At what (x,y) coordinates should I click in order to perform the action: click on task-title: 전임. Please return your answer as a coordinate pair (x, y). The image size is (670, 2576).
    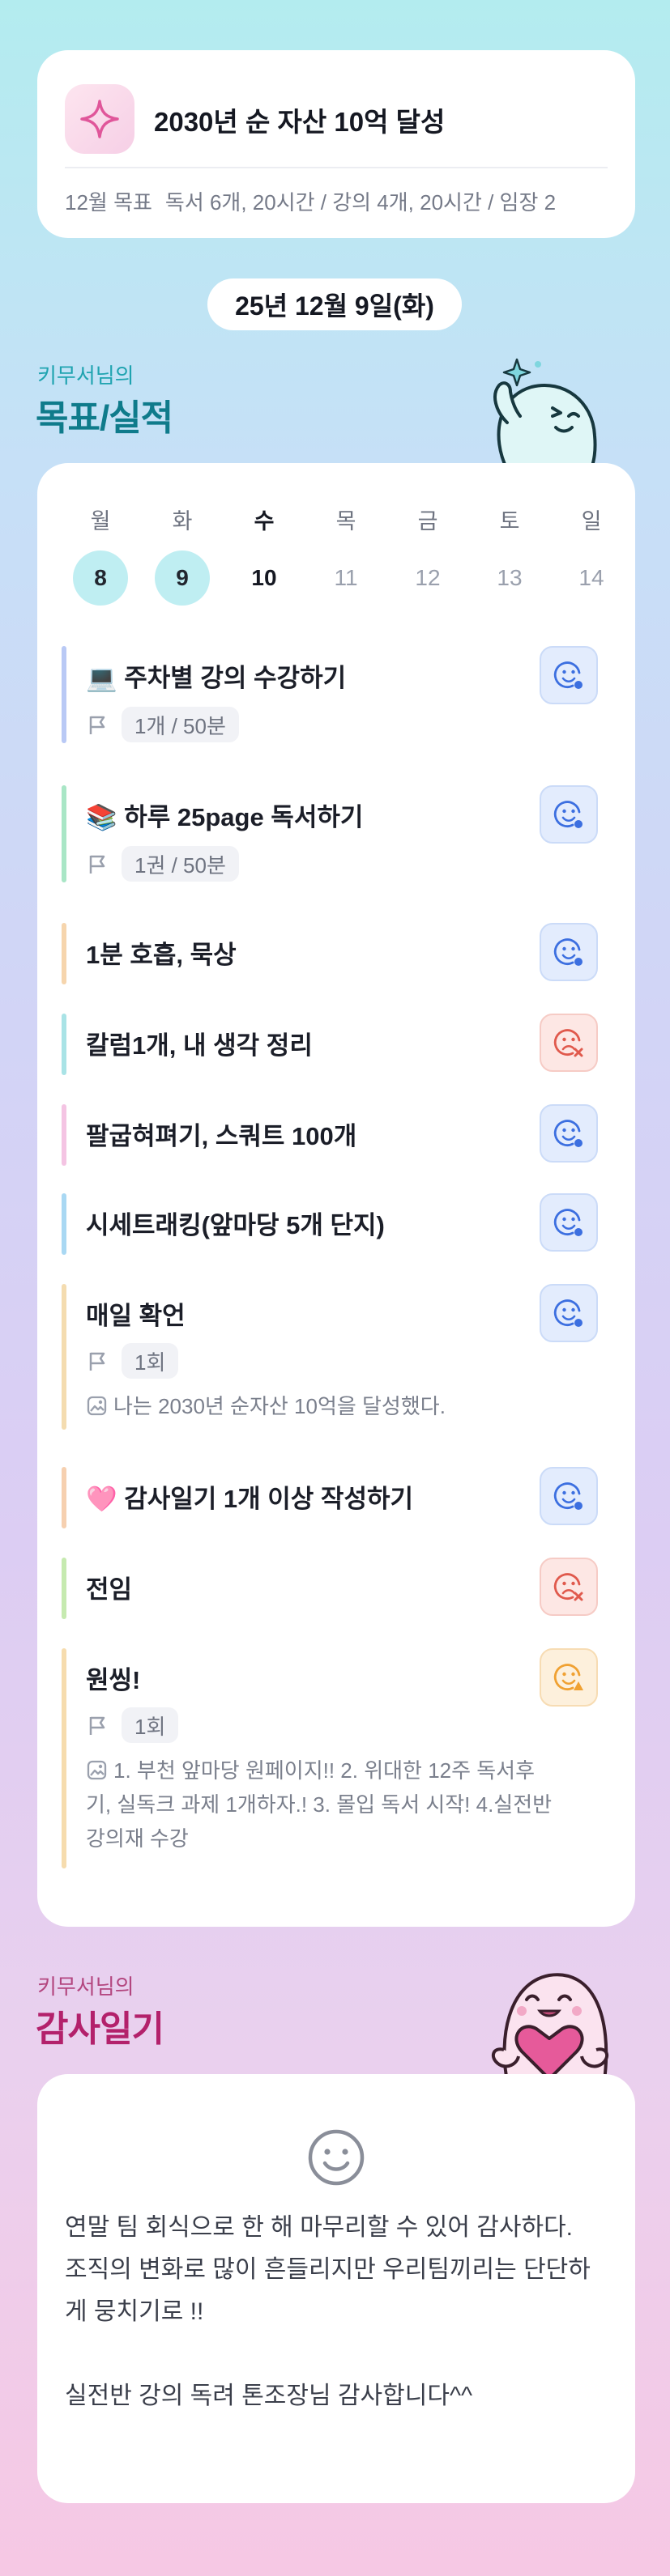
    Looking at the image, I should click on (110, 1589).